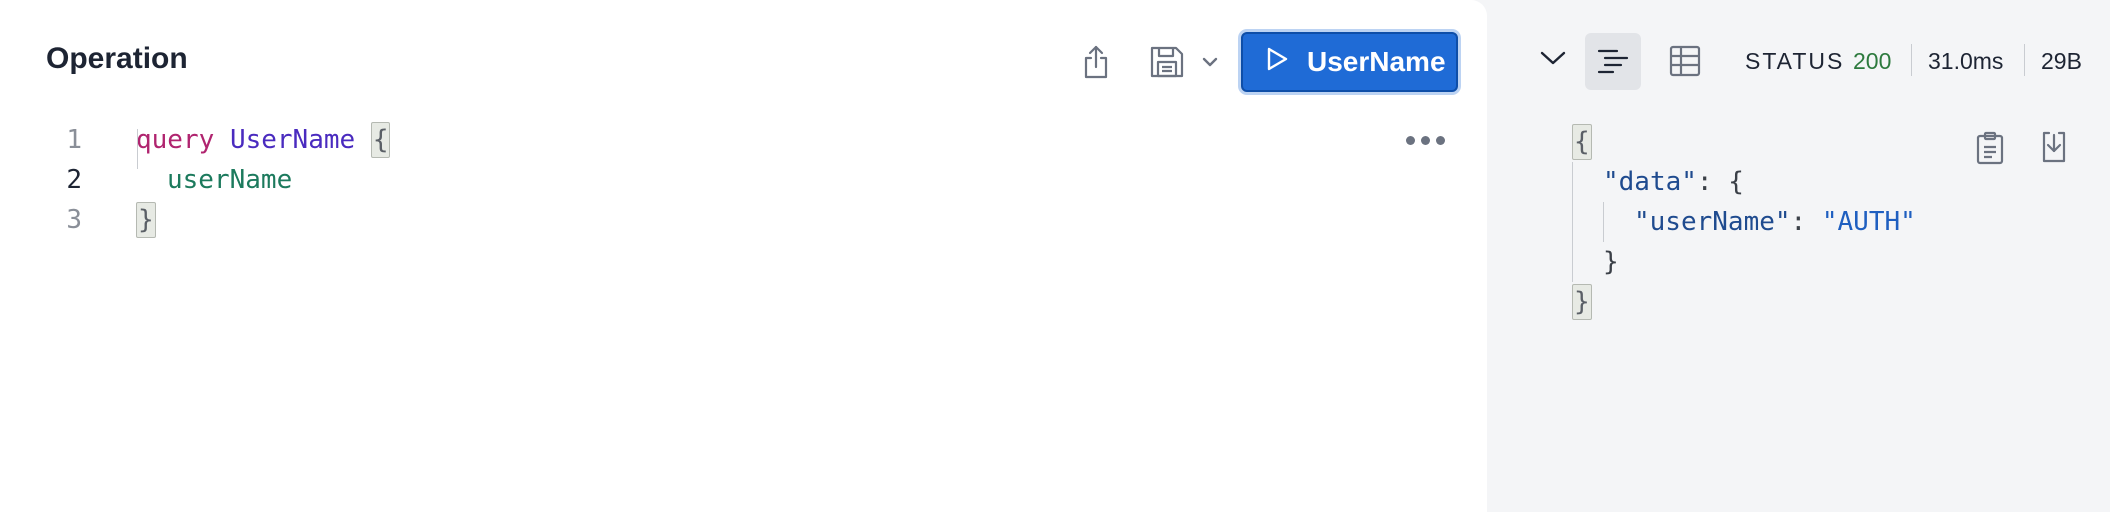 This screenshot has width=2110, height=512. I want to click on code-keyword: query, so click(175, 140).